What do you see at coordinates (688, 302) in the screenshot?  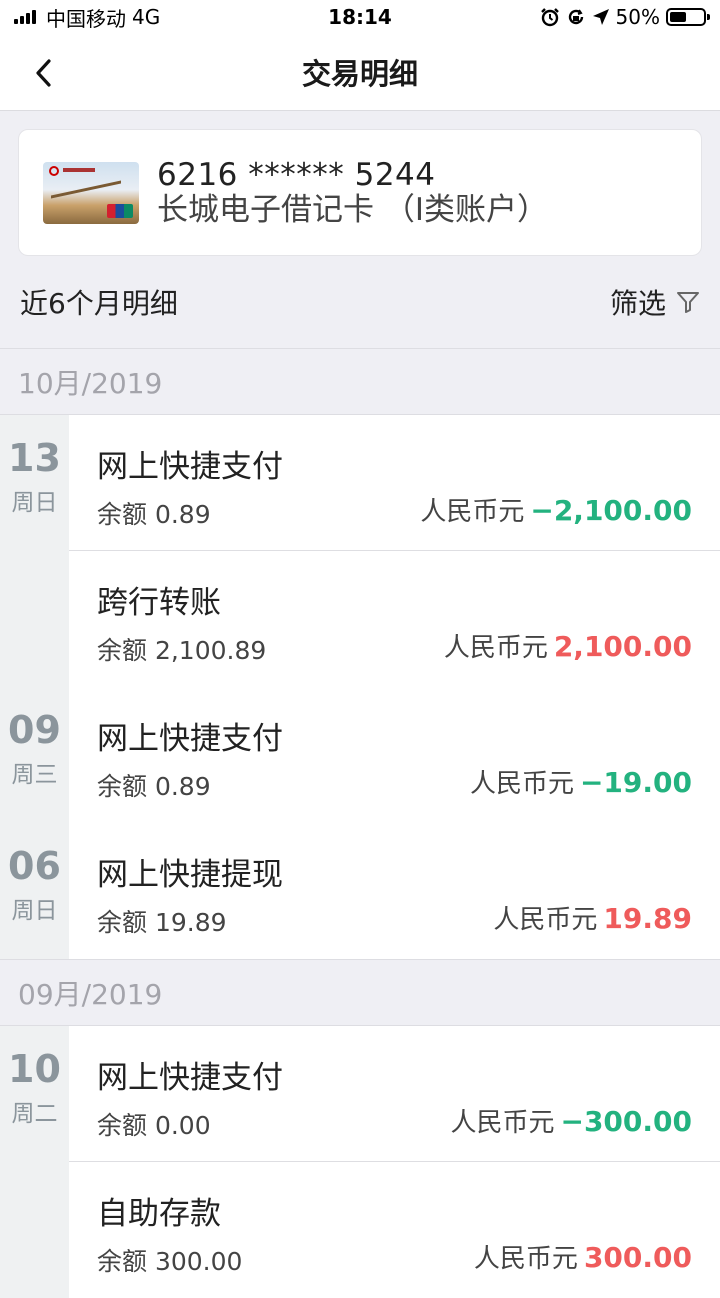 I see `funnel-icon` at bounding box center [688, 302].